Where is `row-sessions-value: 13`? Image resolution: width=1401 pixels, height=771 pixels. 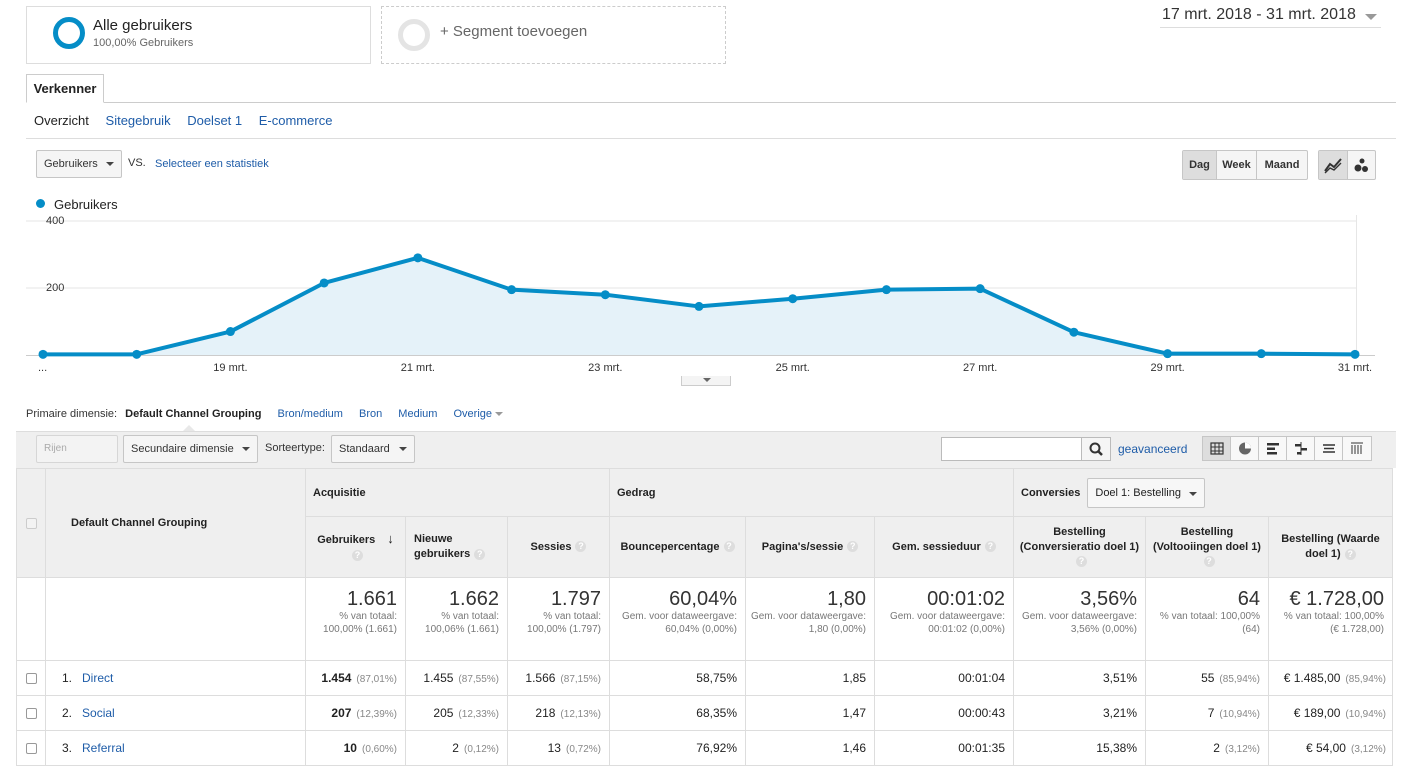 row-sessions-value: 13 is located at coordinates (554, 748).